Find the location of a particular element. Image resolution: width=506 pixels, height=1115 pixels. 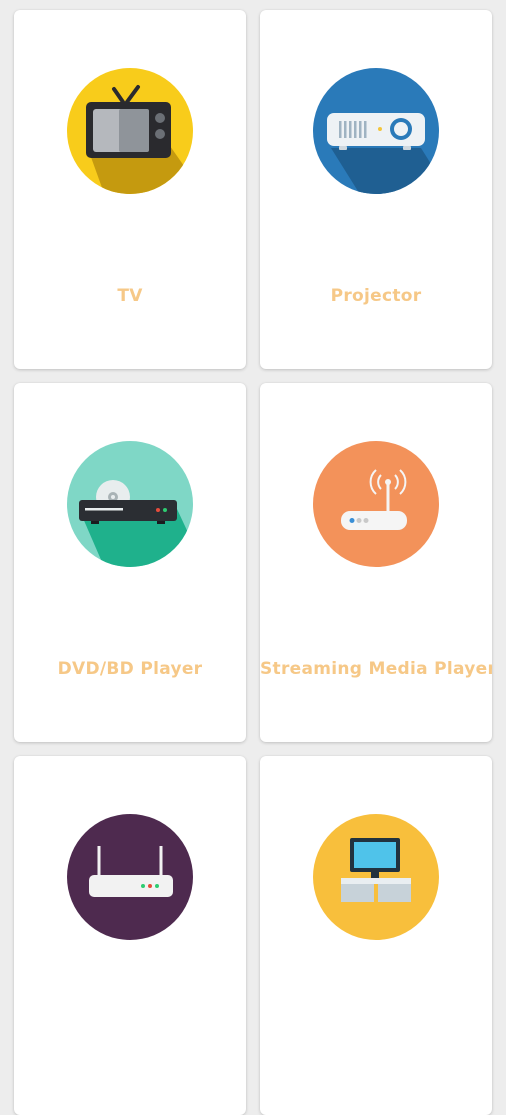

tv-stand-icon is located at coordinates (376, 877).